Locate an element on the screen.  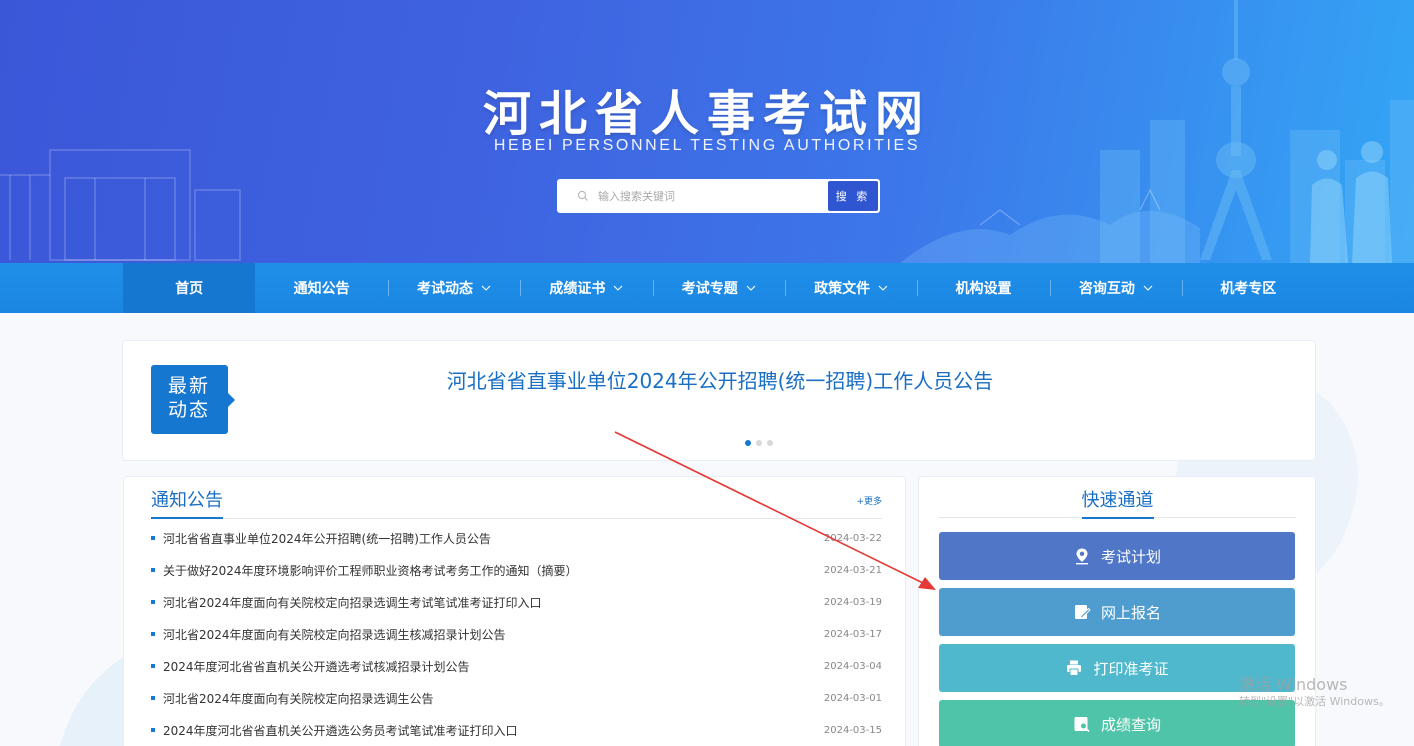
quick-access-title: 快速通道 is located at coordinates (1117, 502).